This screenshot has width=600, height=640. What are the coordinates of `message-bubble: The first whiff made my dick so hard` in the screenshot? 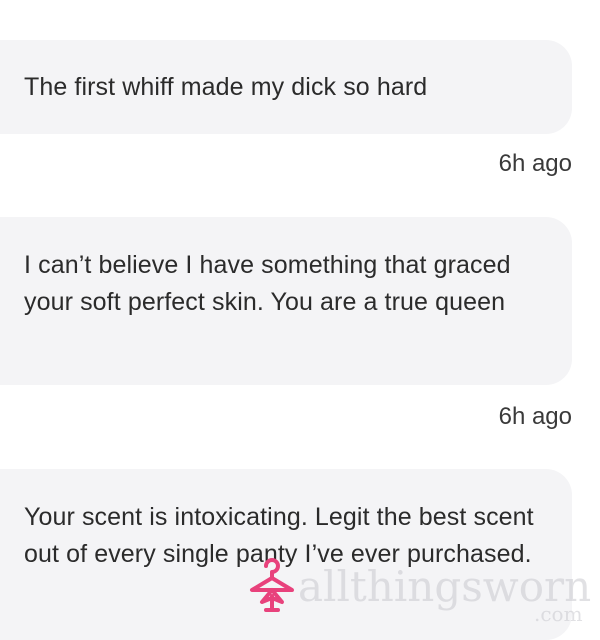 It's located at (286, 87).